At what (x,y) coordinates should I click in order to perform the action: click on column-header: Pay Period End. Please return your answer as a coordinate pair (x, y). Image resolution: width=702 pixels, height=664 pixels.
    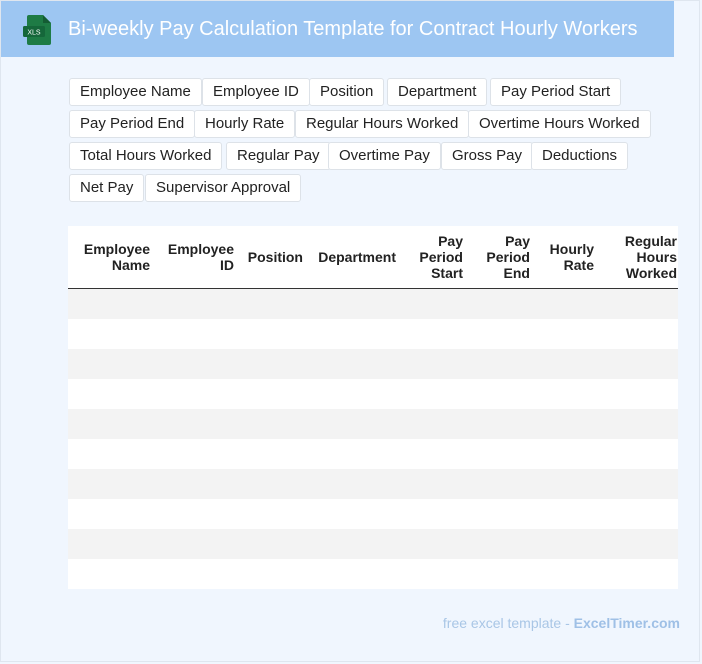
    Looking at the image, I should click on (508, 257).